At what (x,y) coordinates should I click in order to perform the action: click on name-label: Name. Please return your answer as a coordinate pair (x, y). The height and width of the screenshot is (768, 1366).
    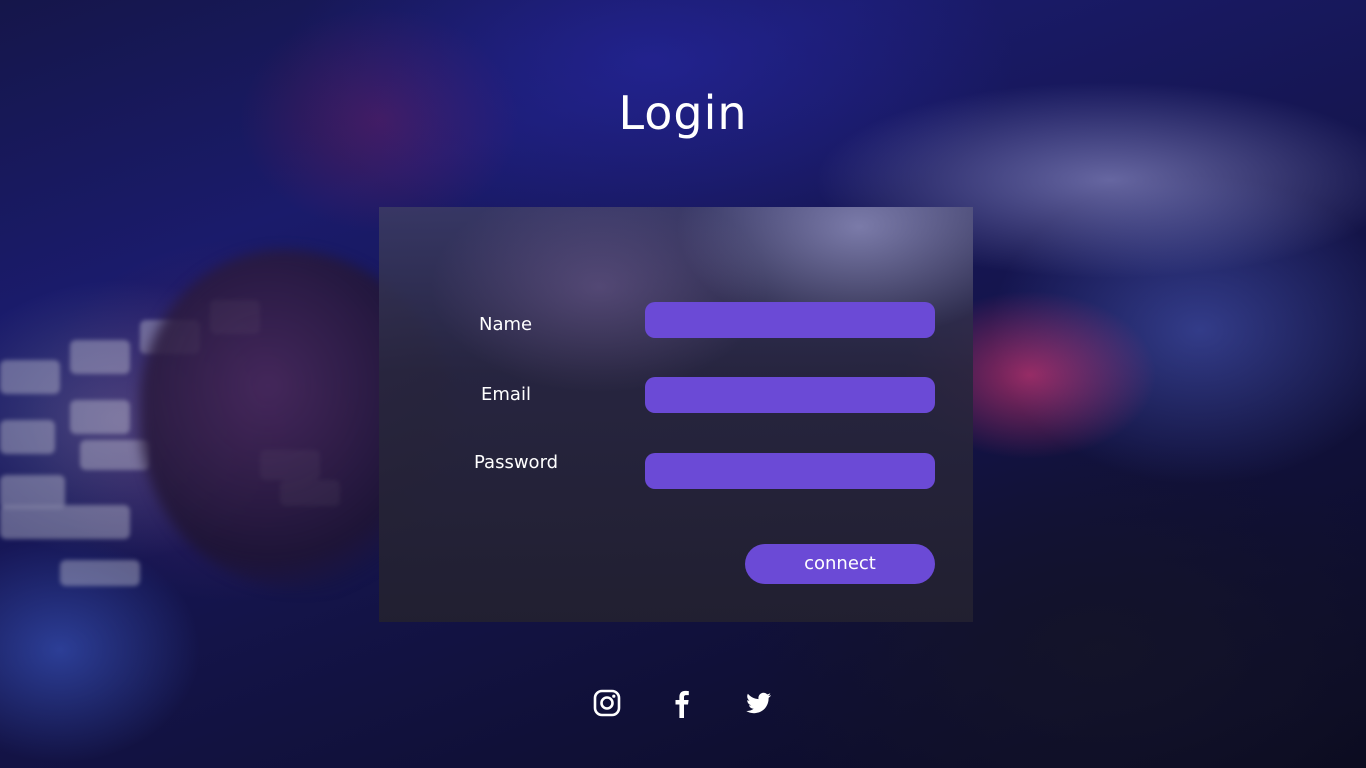
    Looking at the image, I should click on (506, 324).